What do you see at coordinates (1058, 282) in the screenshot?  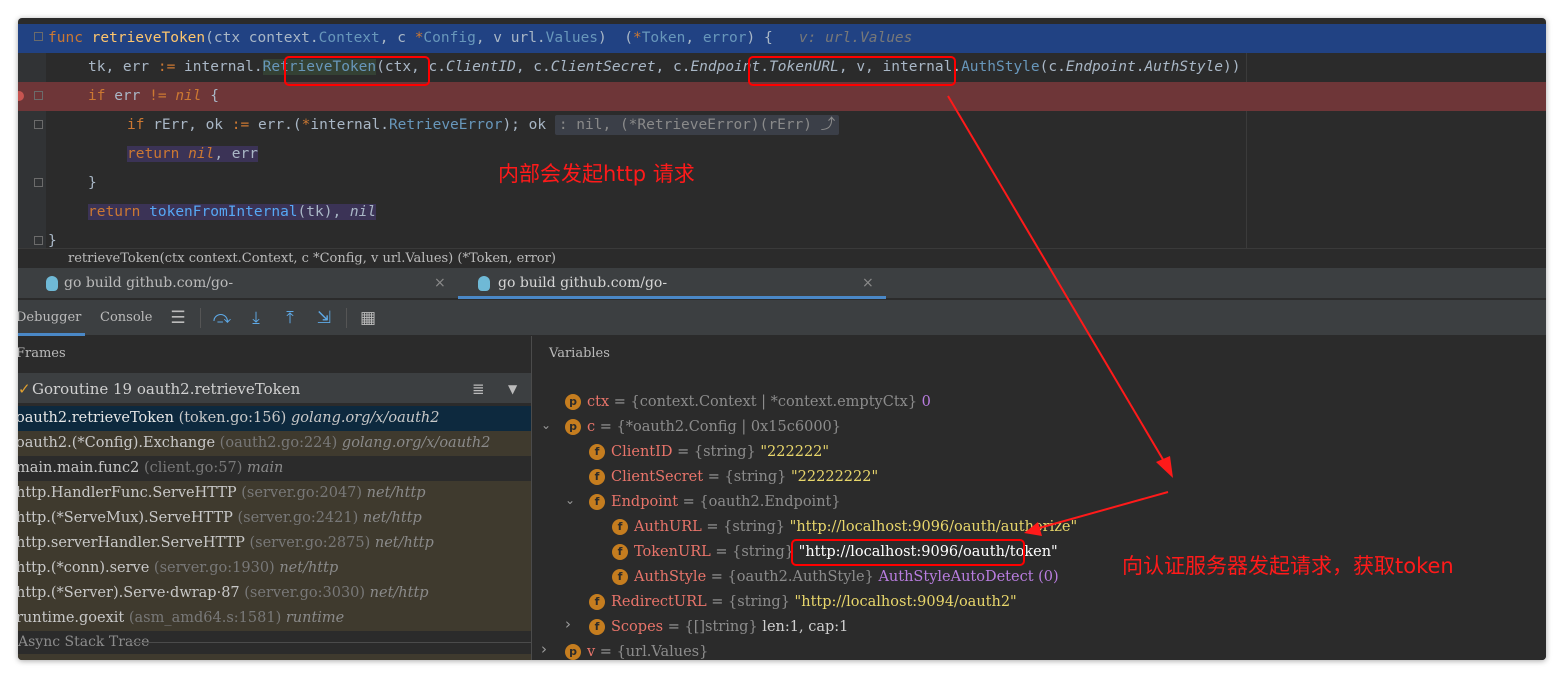 I see `annotation-arrow-down` at bounding box center [1058, 282].